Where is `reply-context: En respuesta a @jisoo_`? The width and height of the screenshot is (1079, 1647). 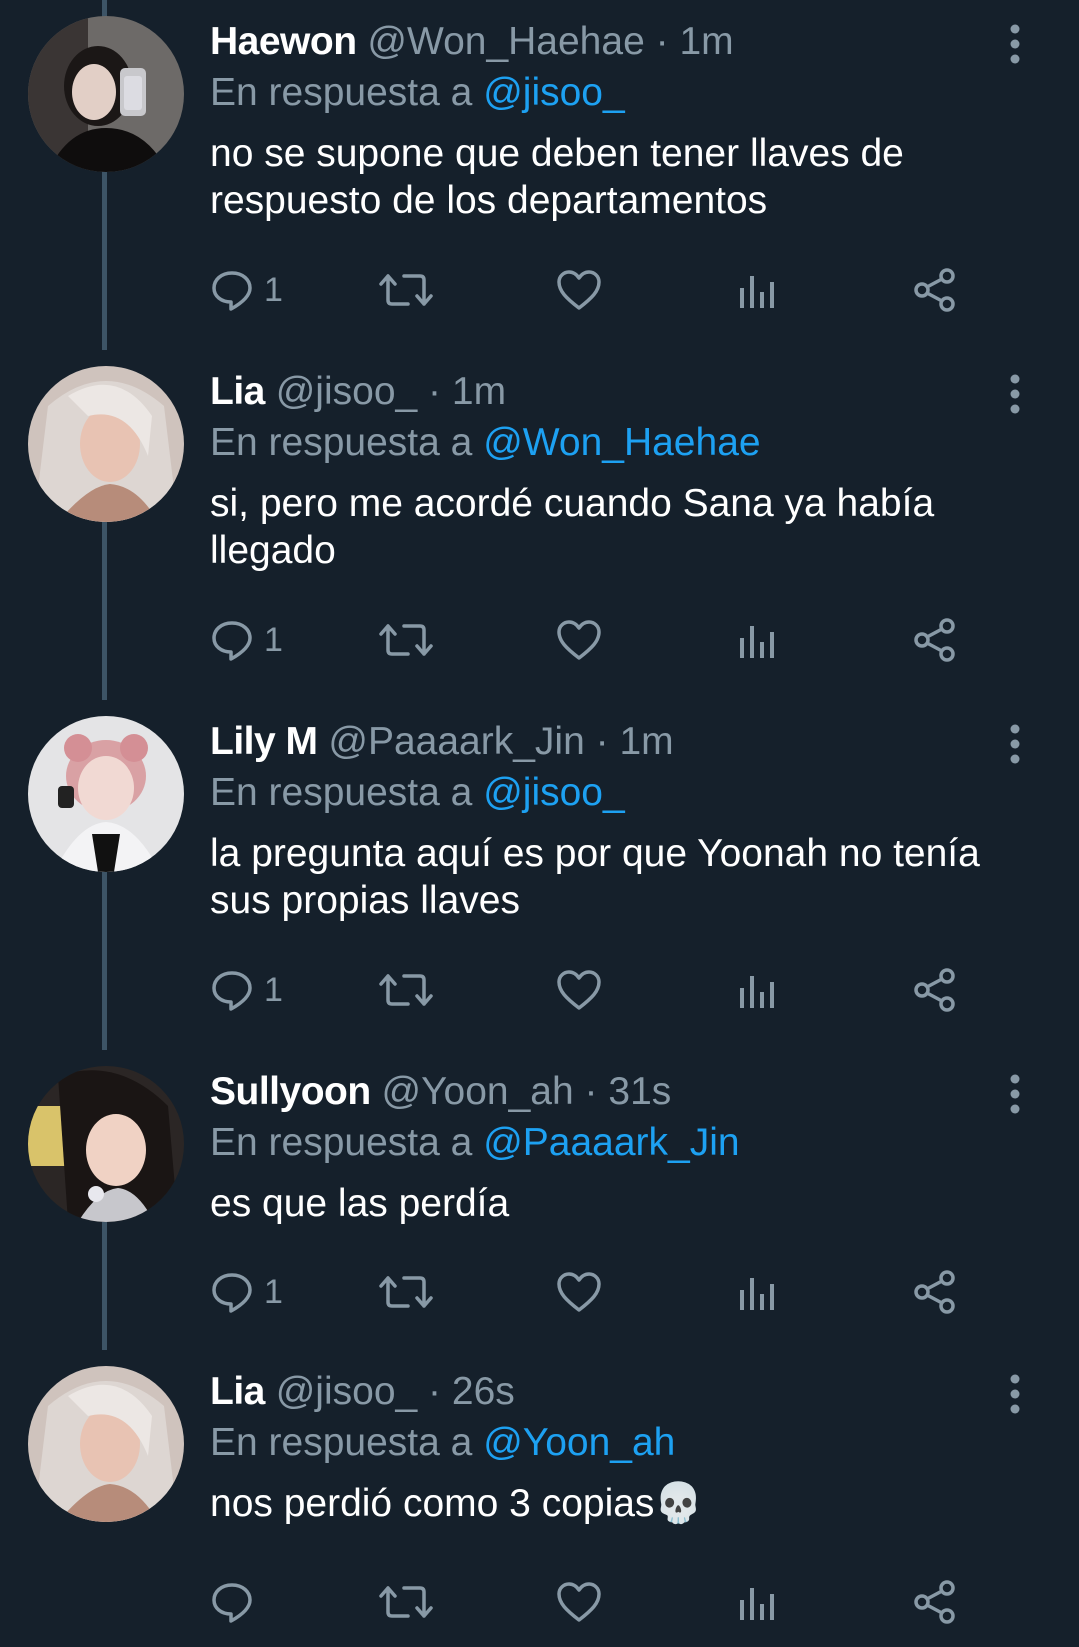
reply-context: En respuesta a @jisoo_ is located at coordinates (417, 793).